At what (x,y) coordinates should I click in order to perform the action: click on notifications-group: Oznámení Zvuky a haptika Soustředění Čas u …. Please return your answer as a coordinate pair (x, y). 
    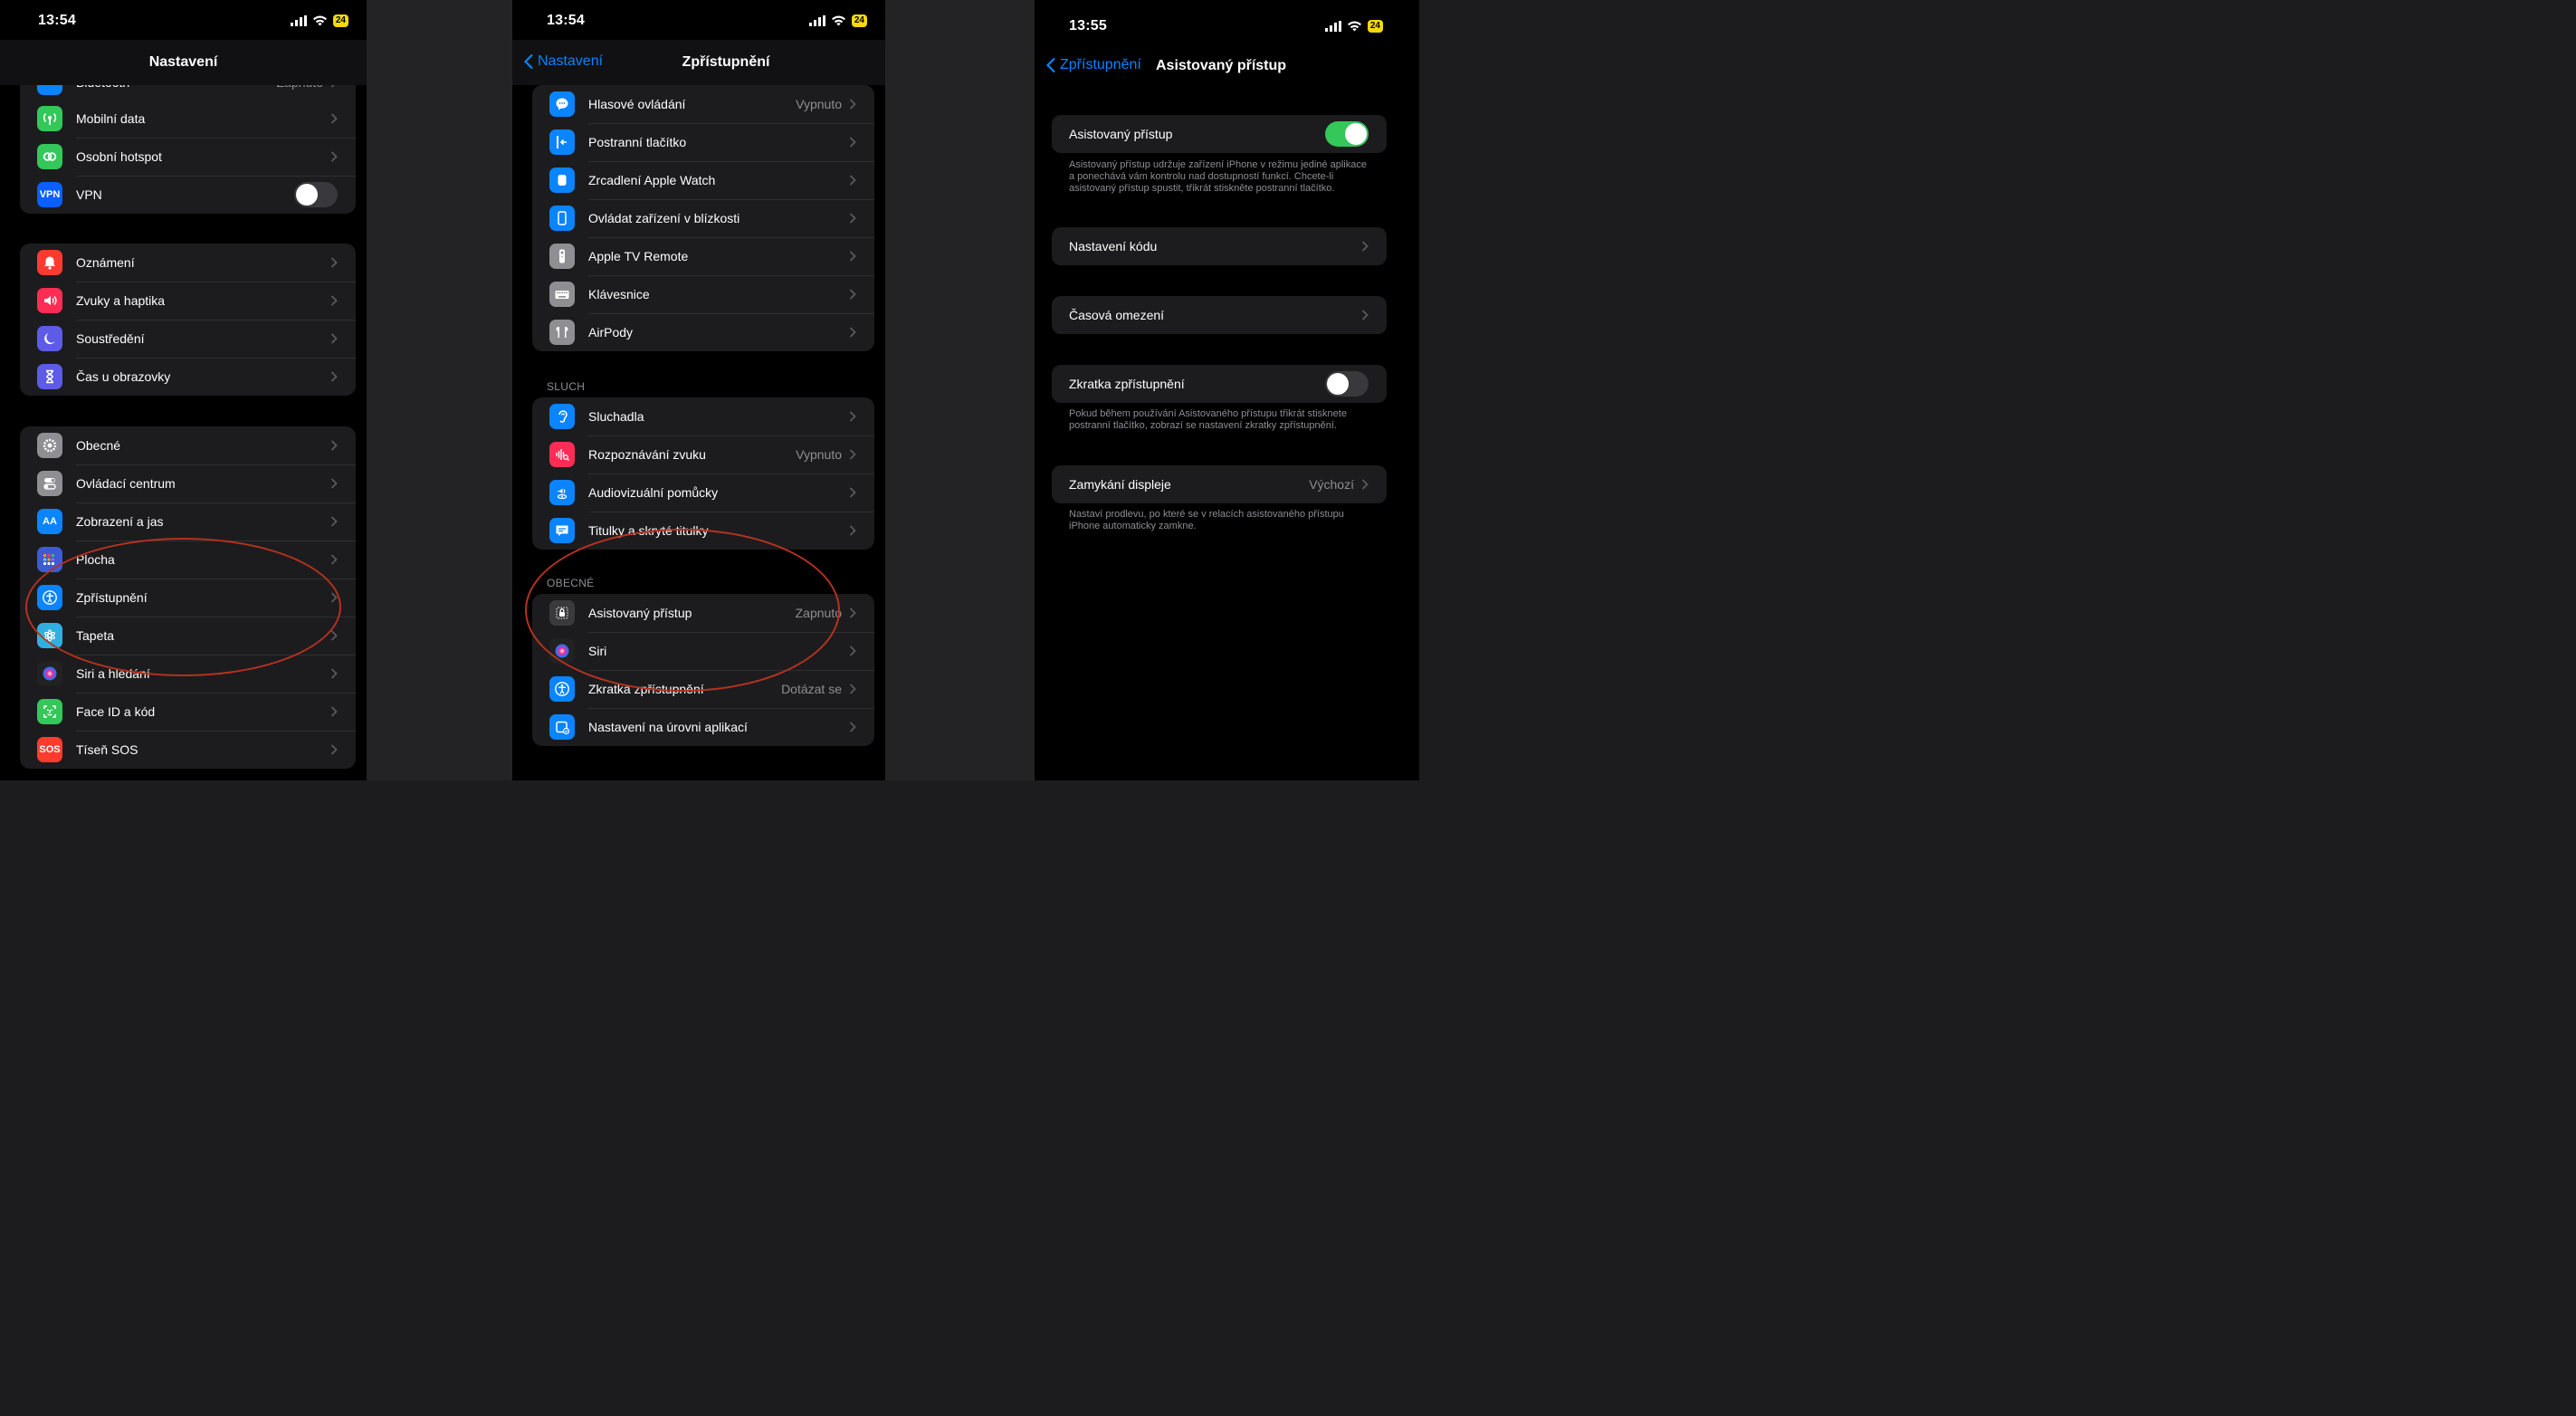
    Looking at the image, I should click on (188, 320).